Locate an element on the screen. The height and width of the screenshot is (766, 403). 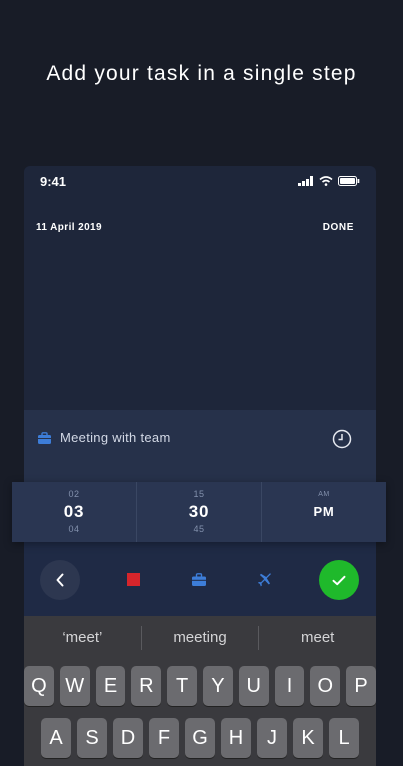
minute-wheel: 15 30 45 is located at coordinates (199, 512).